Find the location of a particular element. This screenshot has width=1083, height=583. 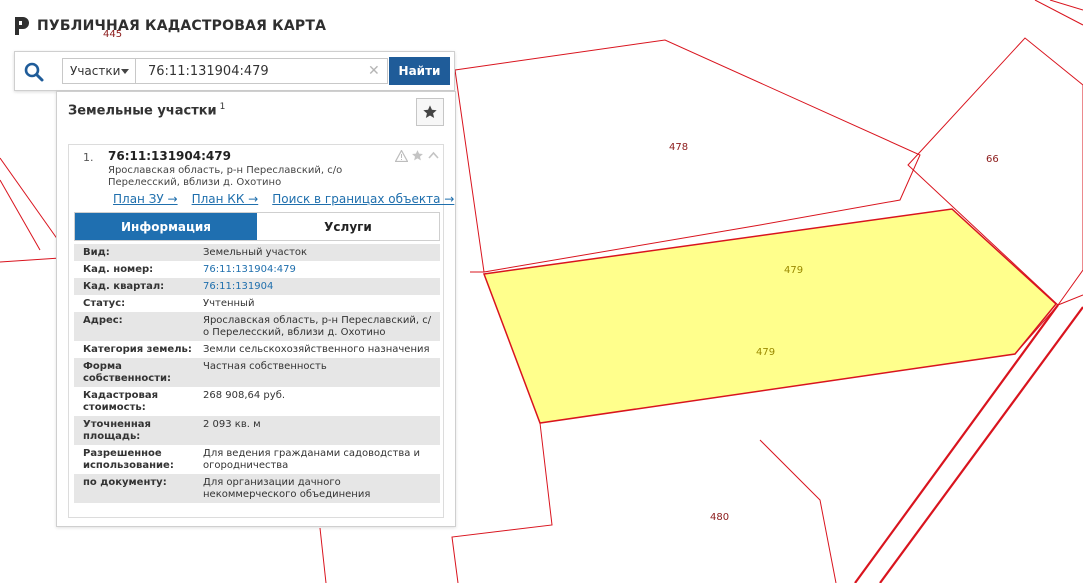

prop-key: по документу: is located at coordinates (125, 482).